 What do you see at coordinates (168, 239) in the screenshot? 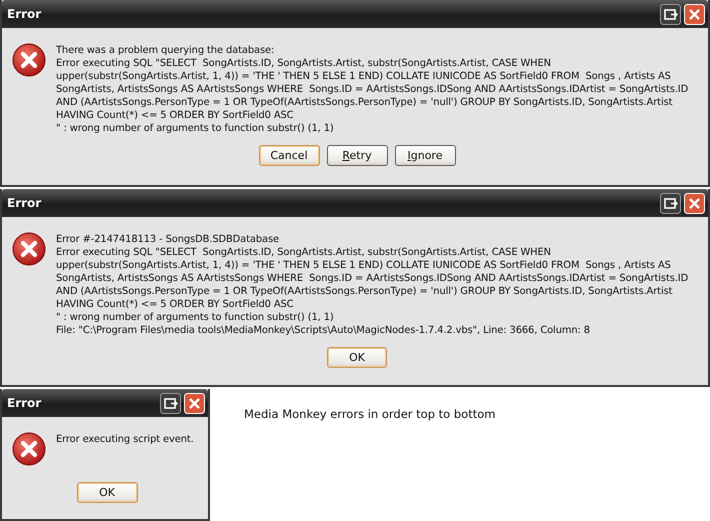
I see `message-line: Error #-2147418113 - SongsDB.SDBDatabase` at bounding box center [168, 239].